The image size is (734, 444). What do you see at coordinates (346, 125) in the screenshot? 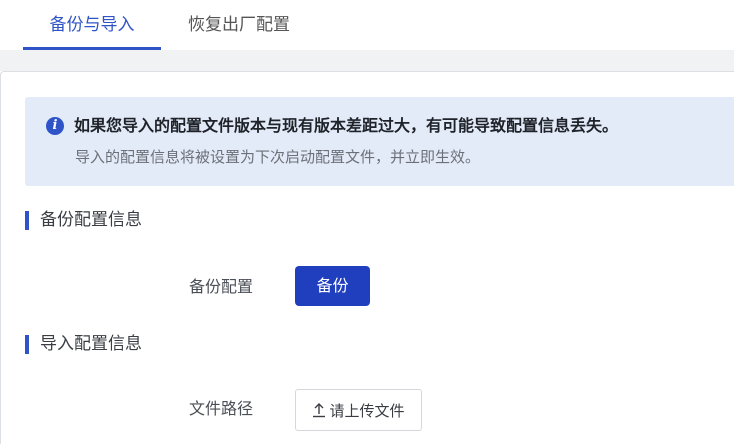
I see `notice-title: 如果您导入的配置文件版本与现有版本差距过大，有可能导致配置信息丢失。` at bounding box center [346, 125].